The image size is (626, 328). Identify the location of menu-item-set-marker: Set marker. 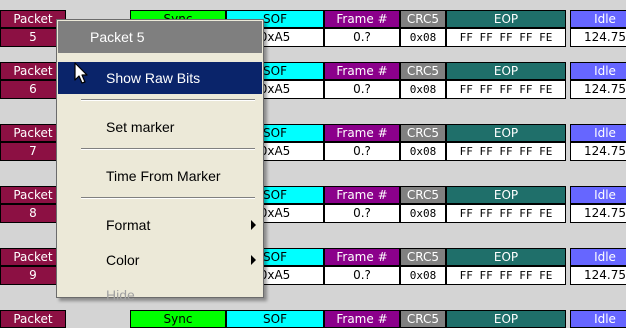
(160, 127).